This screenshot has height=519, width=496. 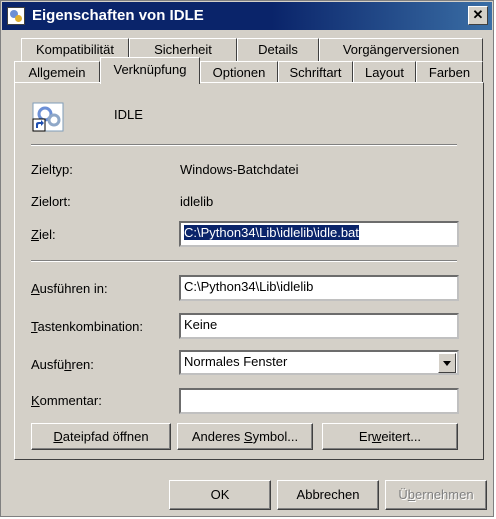 I want to click on tab-label: Details, so click(x=278, y=49).